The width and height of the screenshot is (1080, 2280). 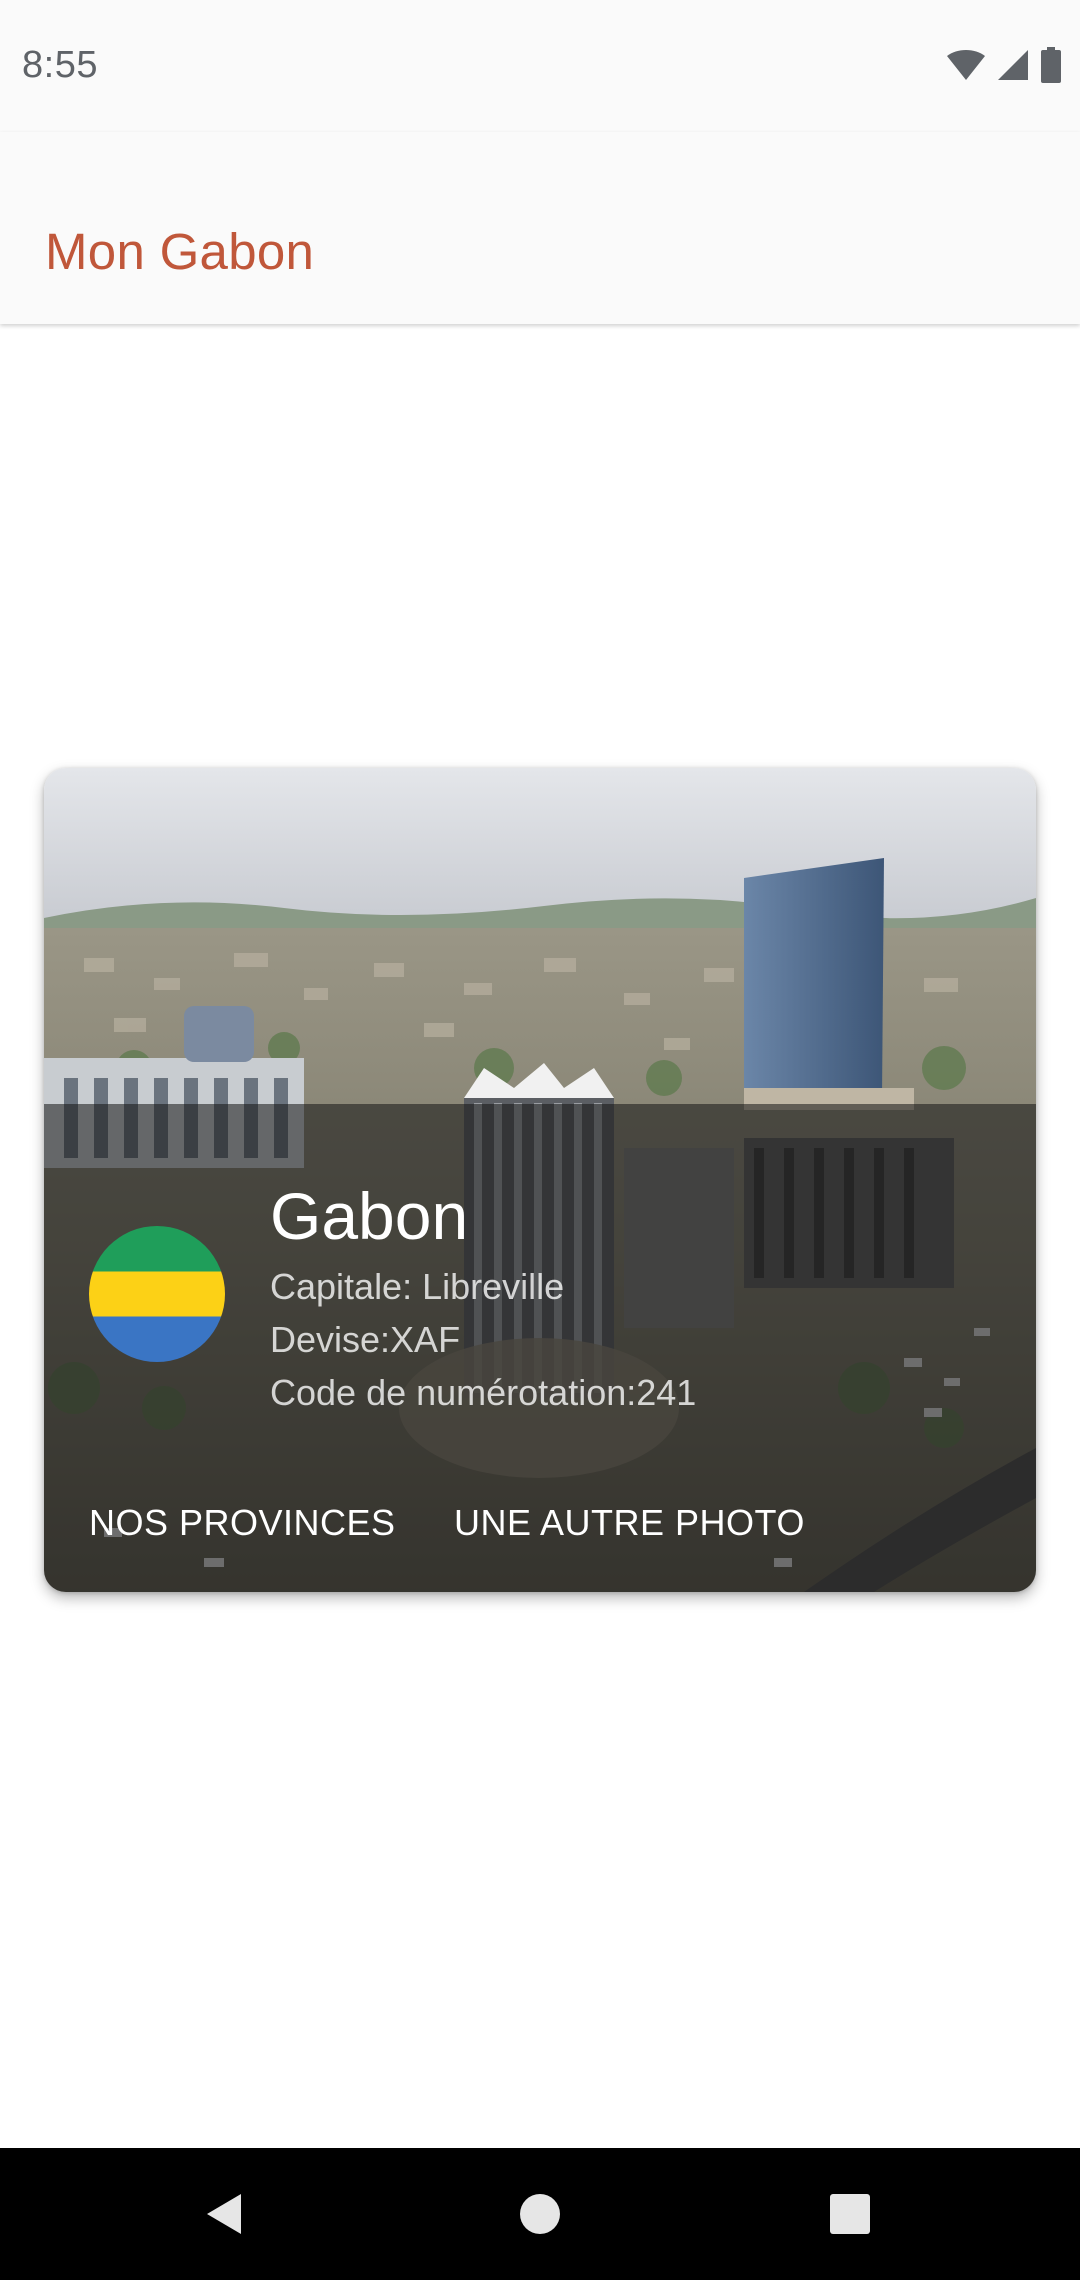 I want to click on cell-signal-icon, so click(x=1013, y=67).